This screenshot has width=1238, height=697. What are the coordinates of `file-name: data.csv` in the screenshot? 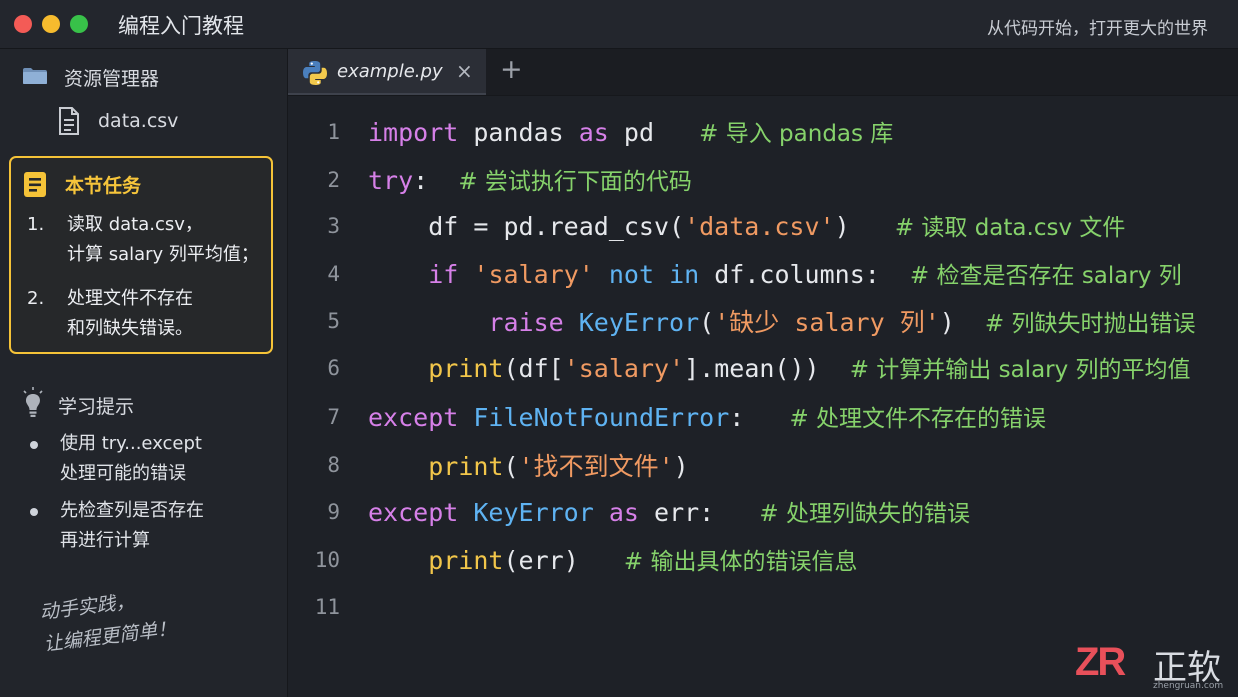 It's located at (138, 121).